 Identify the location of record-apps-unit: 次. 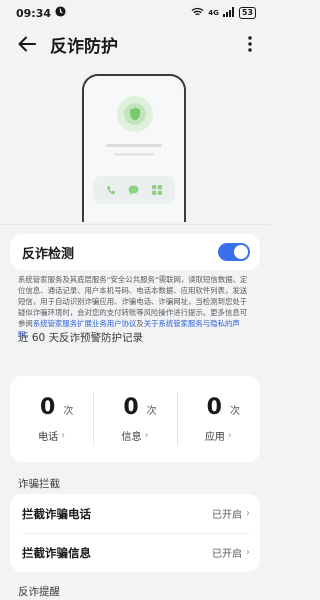
(234, 411).